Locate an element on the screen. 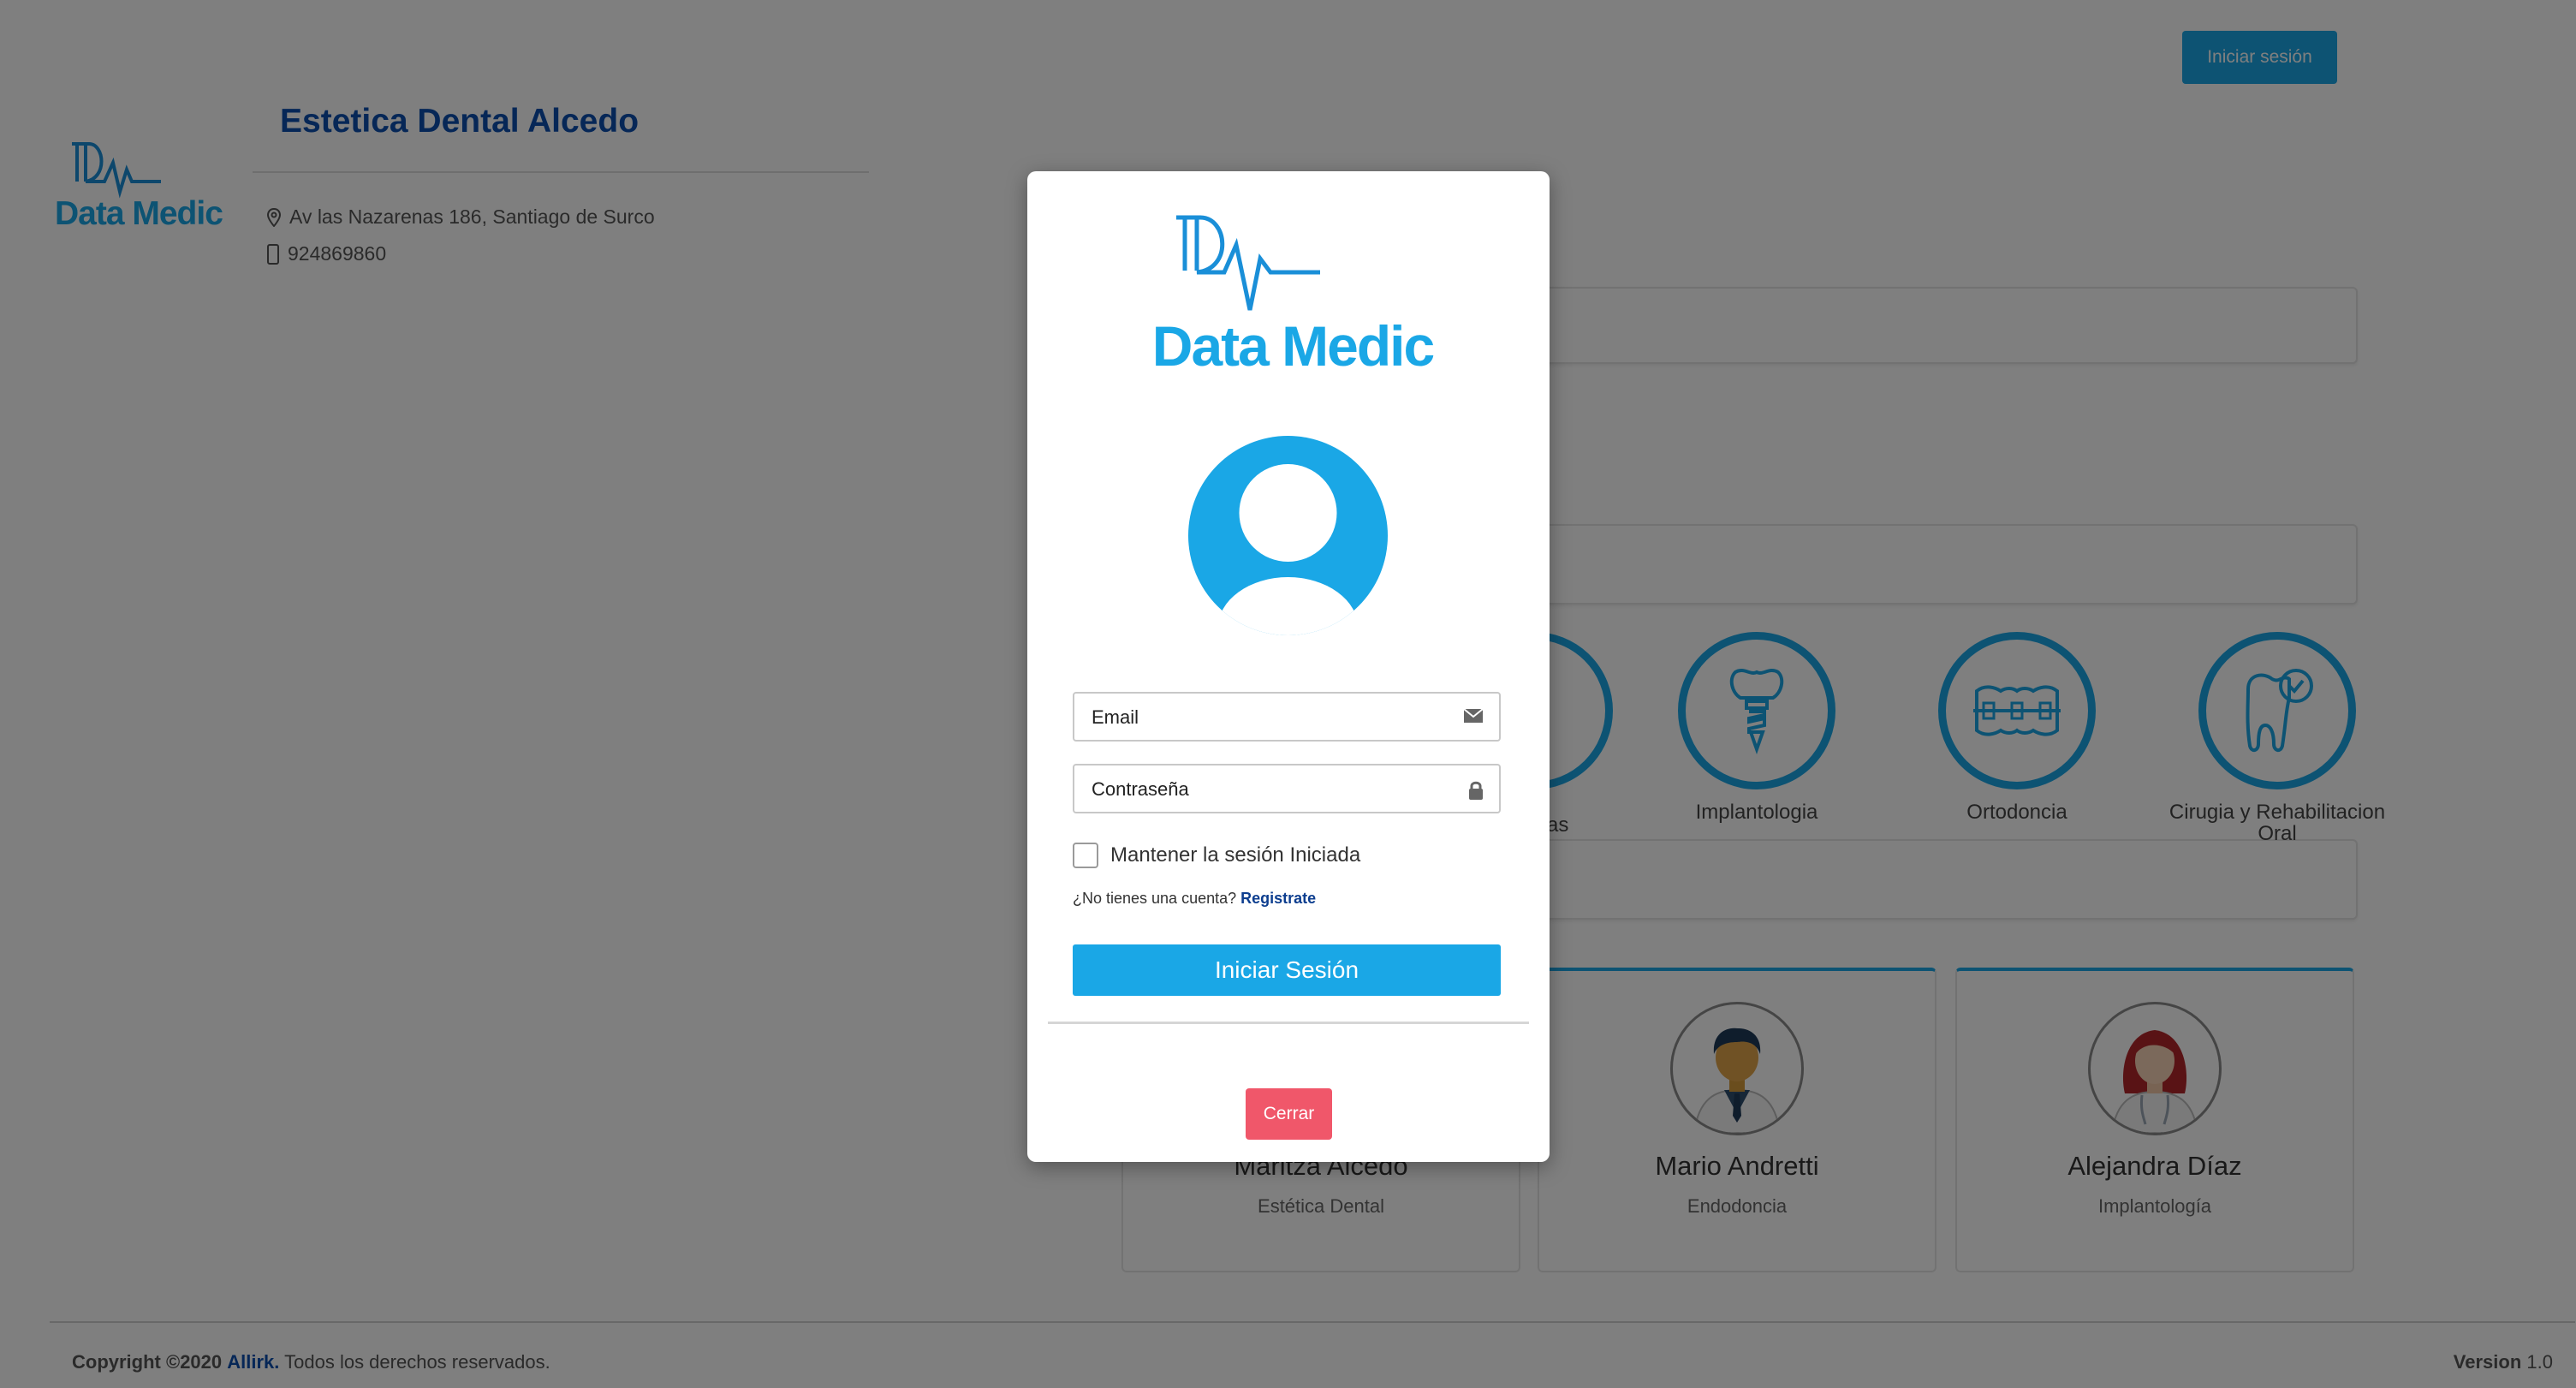  login-submit-button: Iniciar Sesión is located at coordinates (1287, 970).